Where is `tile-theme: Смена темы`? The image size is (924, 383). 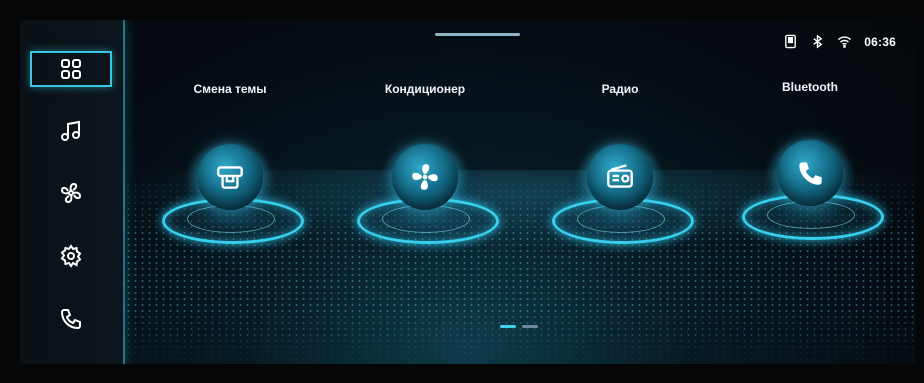
tile-theme: Смена темы is located at coordinates (230, 167).